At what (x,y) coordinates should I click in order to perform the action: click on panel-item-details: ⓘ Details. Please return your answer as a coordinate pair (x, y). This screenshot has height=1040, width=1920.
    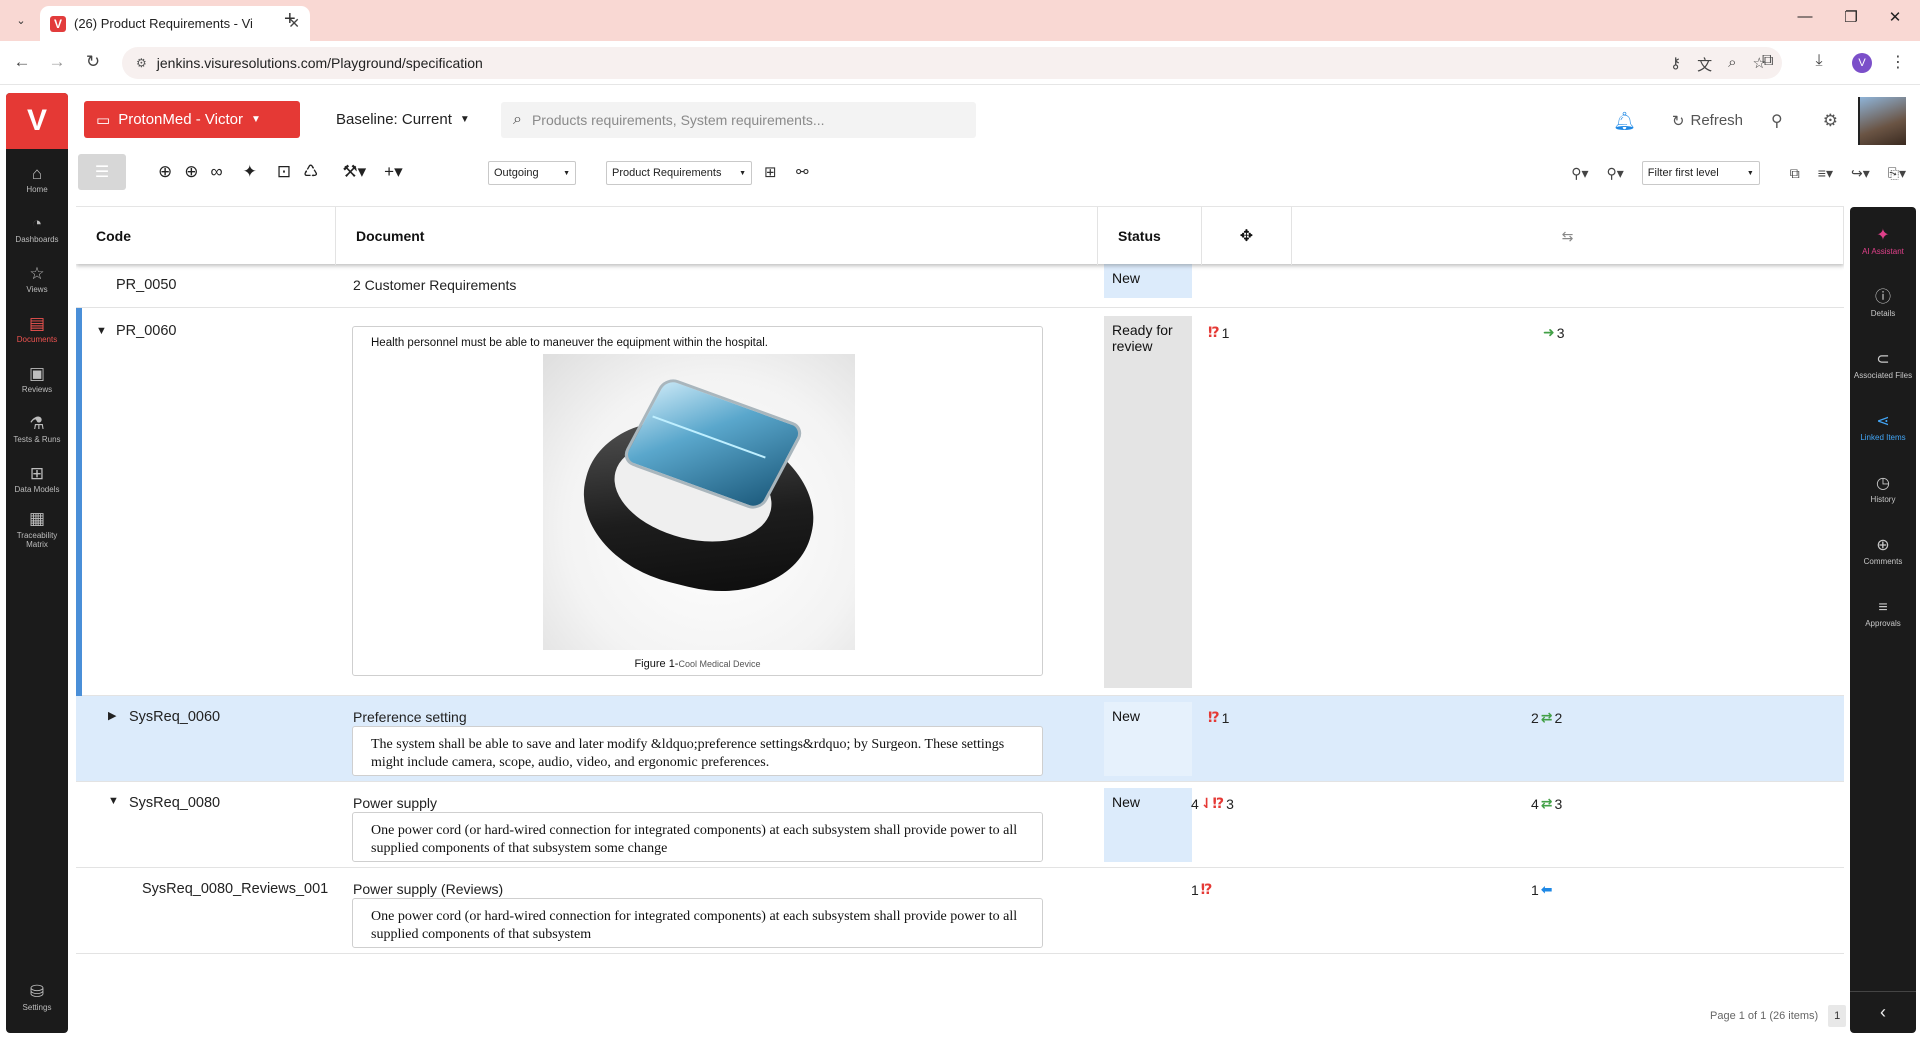
    Looking at the image, I should click on (1883, 304).